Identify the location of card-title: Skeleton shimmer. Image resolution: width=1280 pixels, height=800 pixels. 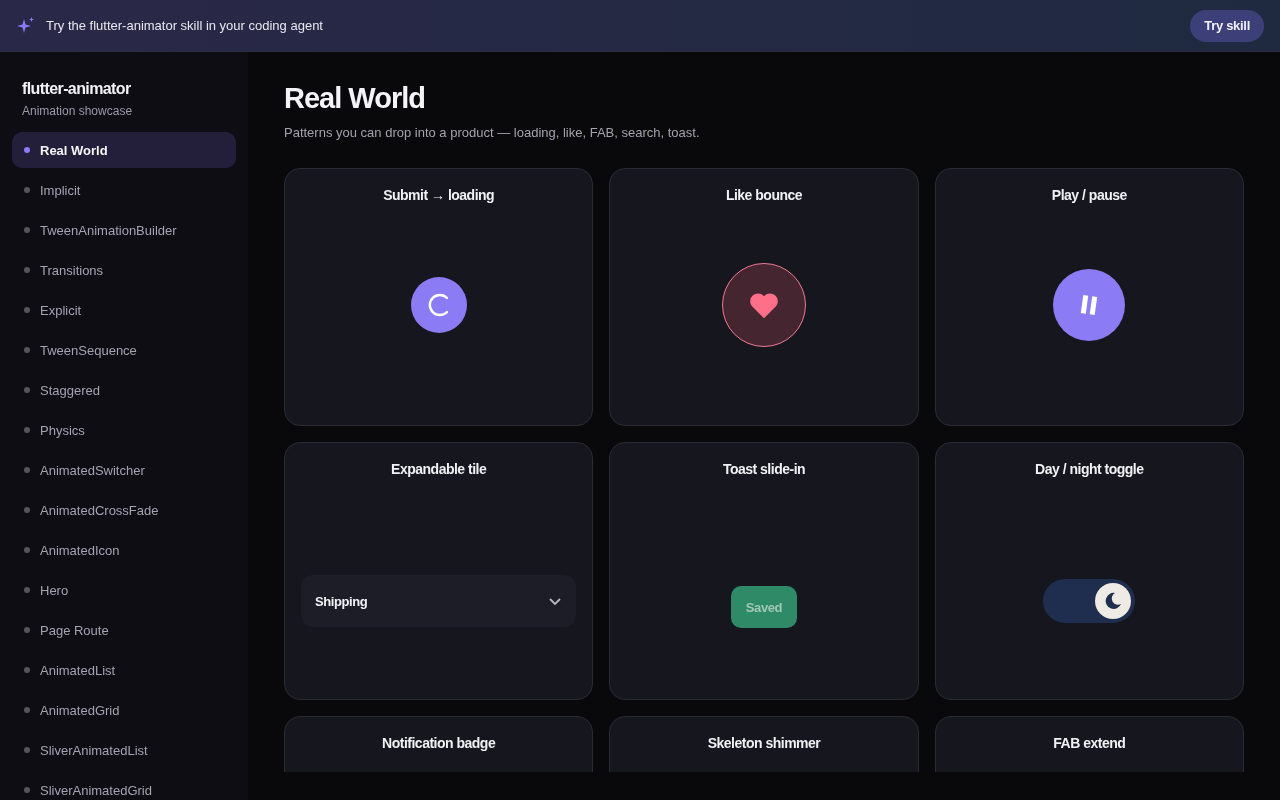
(764, 743).